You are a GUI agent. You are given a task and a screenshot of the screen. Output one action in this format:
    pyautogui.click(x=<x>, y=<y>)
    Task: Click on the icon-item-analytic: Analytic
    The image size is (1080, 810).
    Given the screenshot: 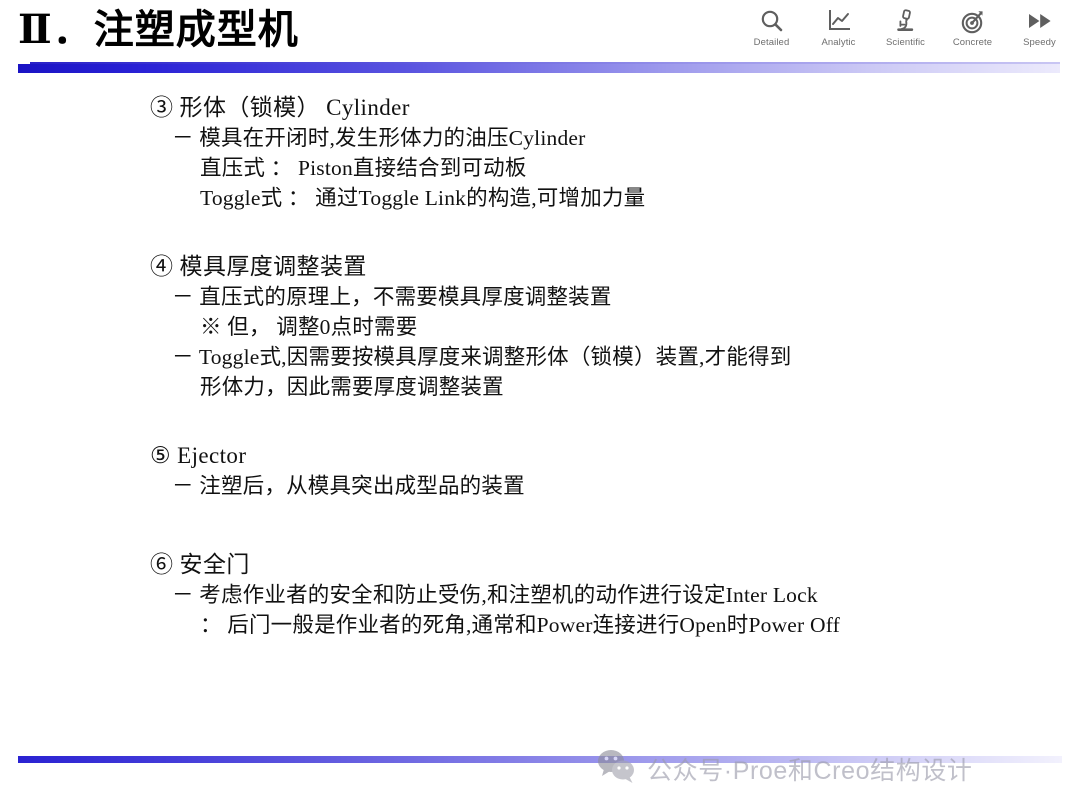 What is the action you would take?
    pyautogui.click(x=838, y=27)
    